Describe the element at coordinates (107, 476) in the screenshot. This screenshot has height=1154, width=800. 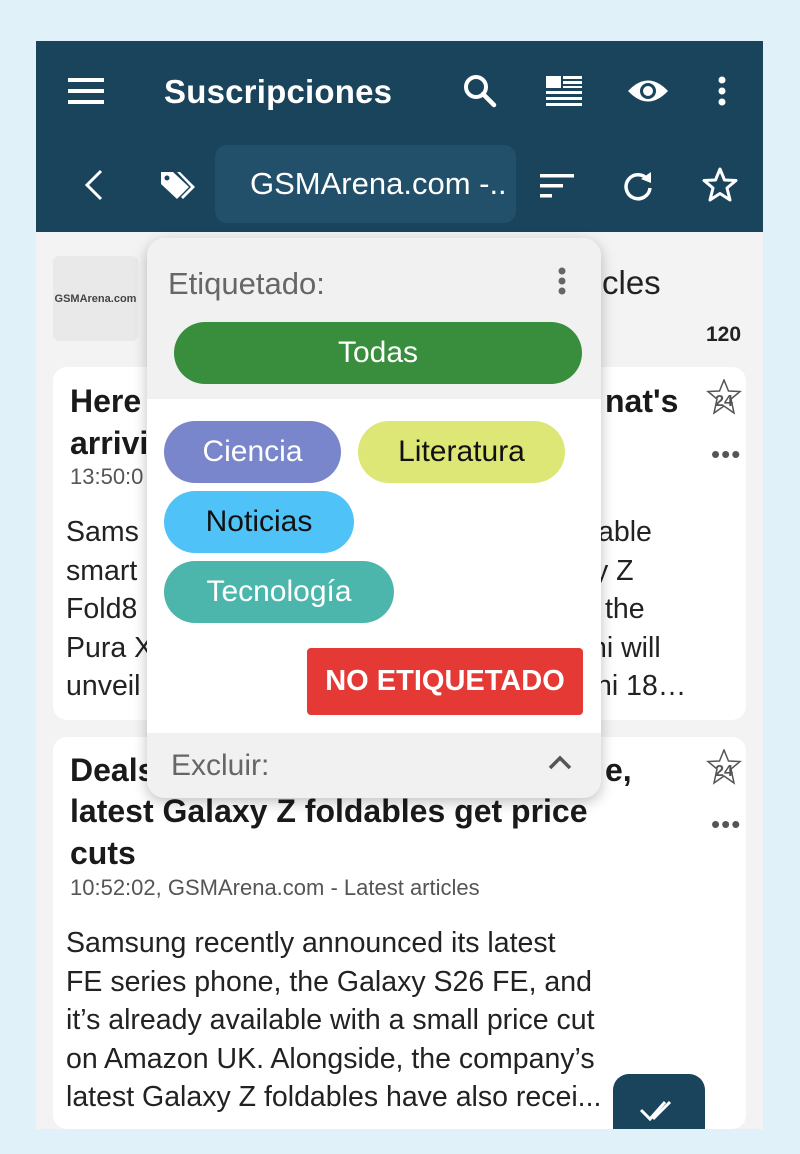
I see `article-meta: 13:50:0` at that location.